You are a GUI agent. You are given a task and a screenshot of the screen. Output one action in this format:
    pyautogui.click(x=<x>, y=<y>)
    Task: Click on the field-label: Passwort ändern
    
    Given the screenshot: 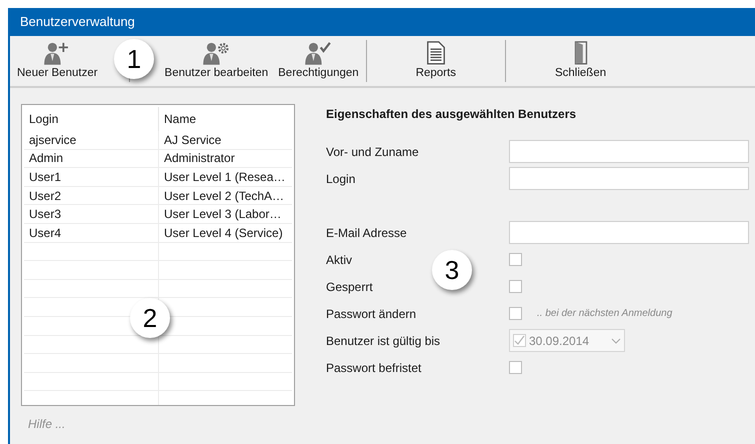 What is the action you would take?
    pyautogui.click(x=372, y=314)
    